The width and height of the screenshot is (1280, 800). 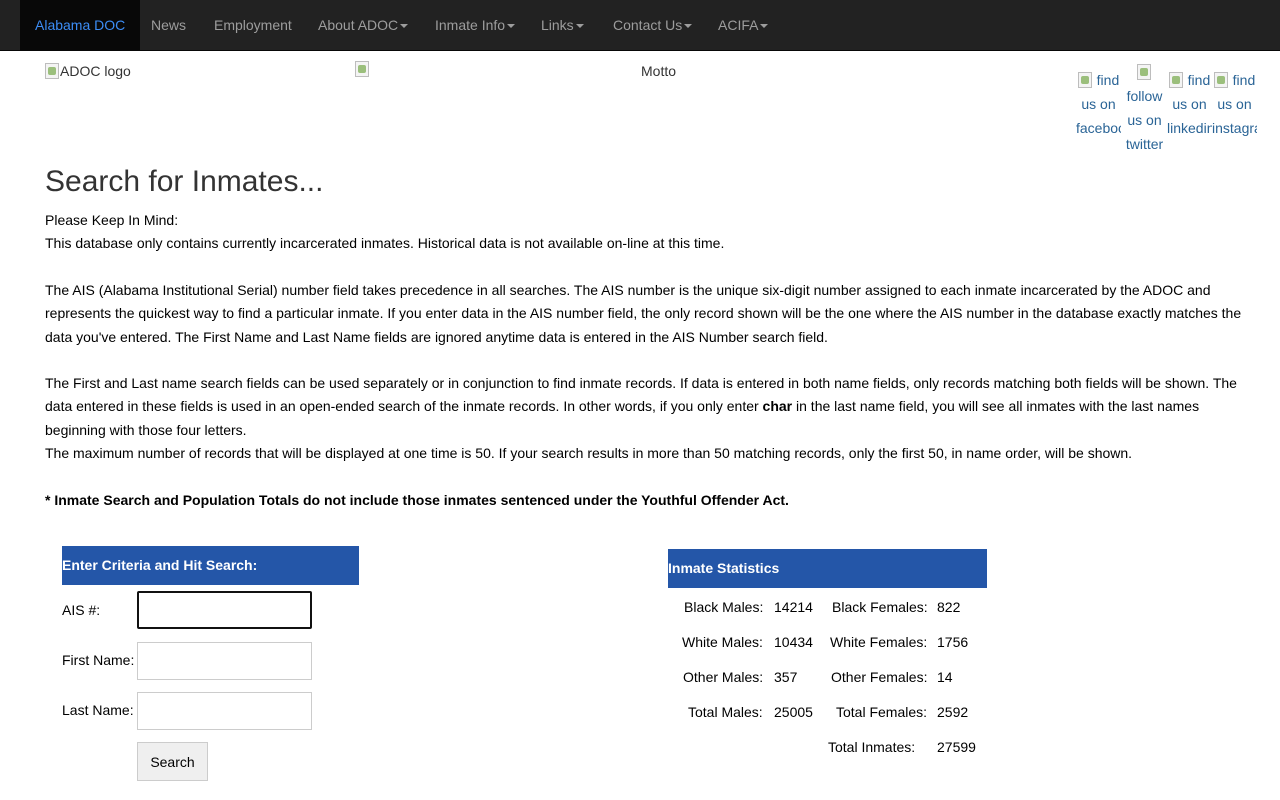 I want to click on twitter-link: follow us on twitter, so click(x=1144, y=108).